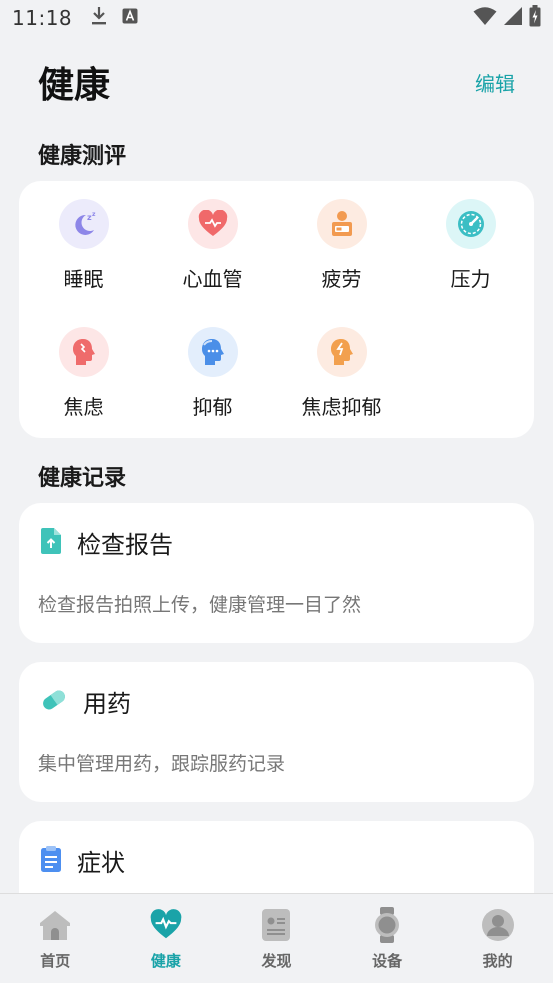 The width and height of the screenshot is (553, 983). What do you see at coordinates (513, 18) in the screenshot?
I see `signal-icon` at bounding box center [513, 18].